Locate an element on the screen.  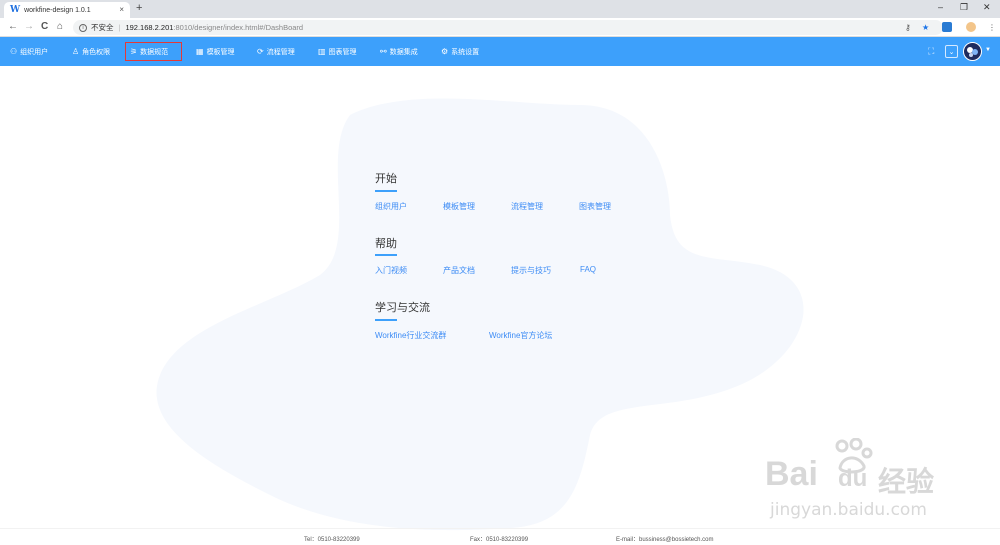
key-icon: ⚷ is located at coordinates (908, 27).